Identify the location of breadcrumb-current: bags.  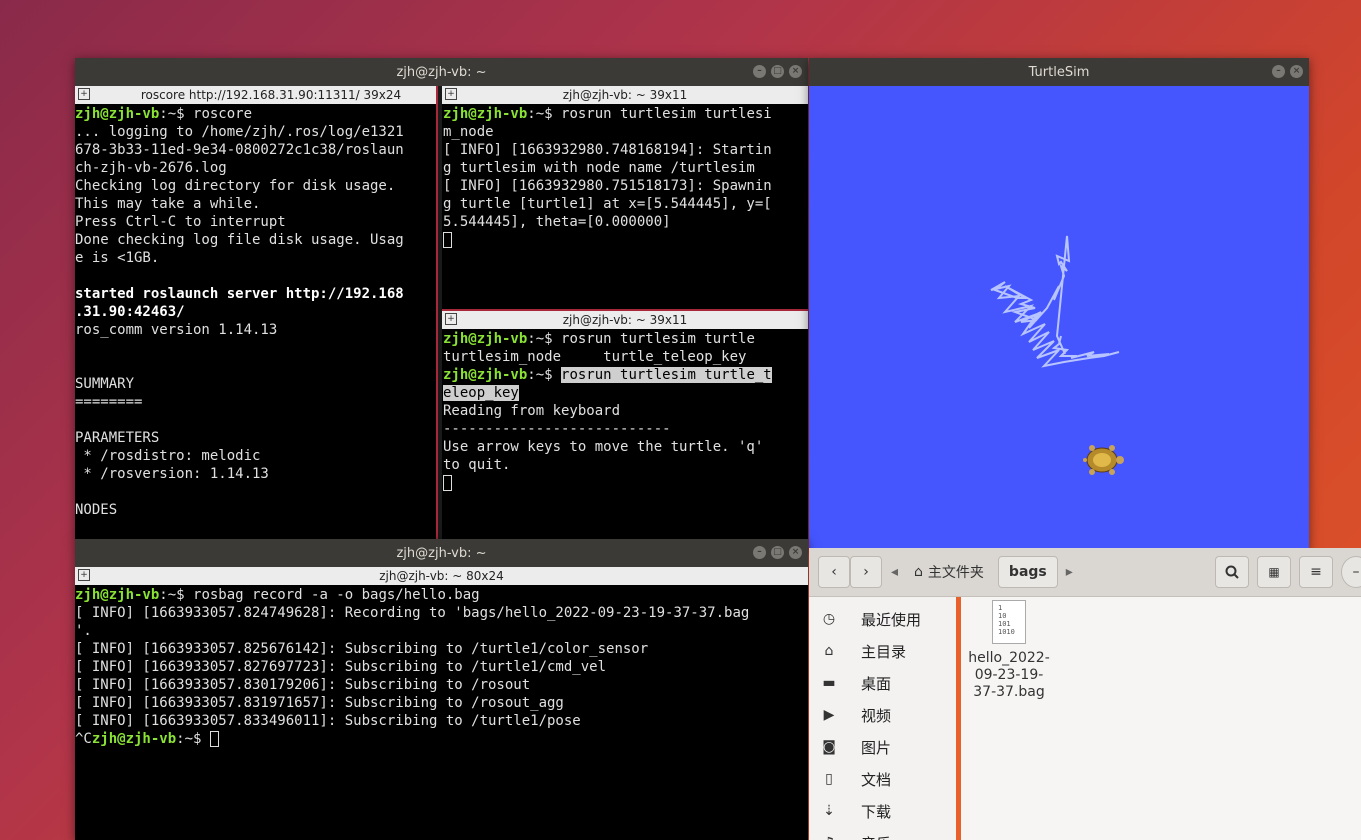
(1027, 572).